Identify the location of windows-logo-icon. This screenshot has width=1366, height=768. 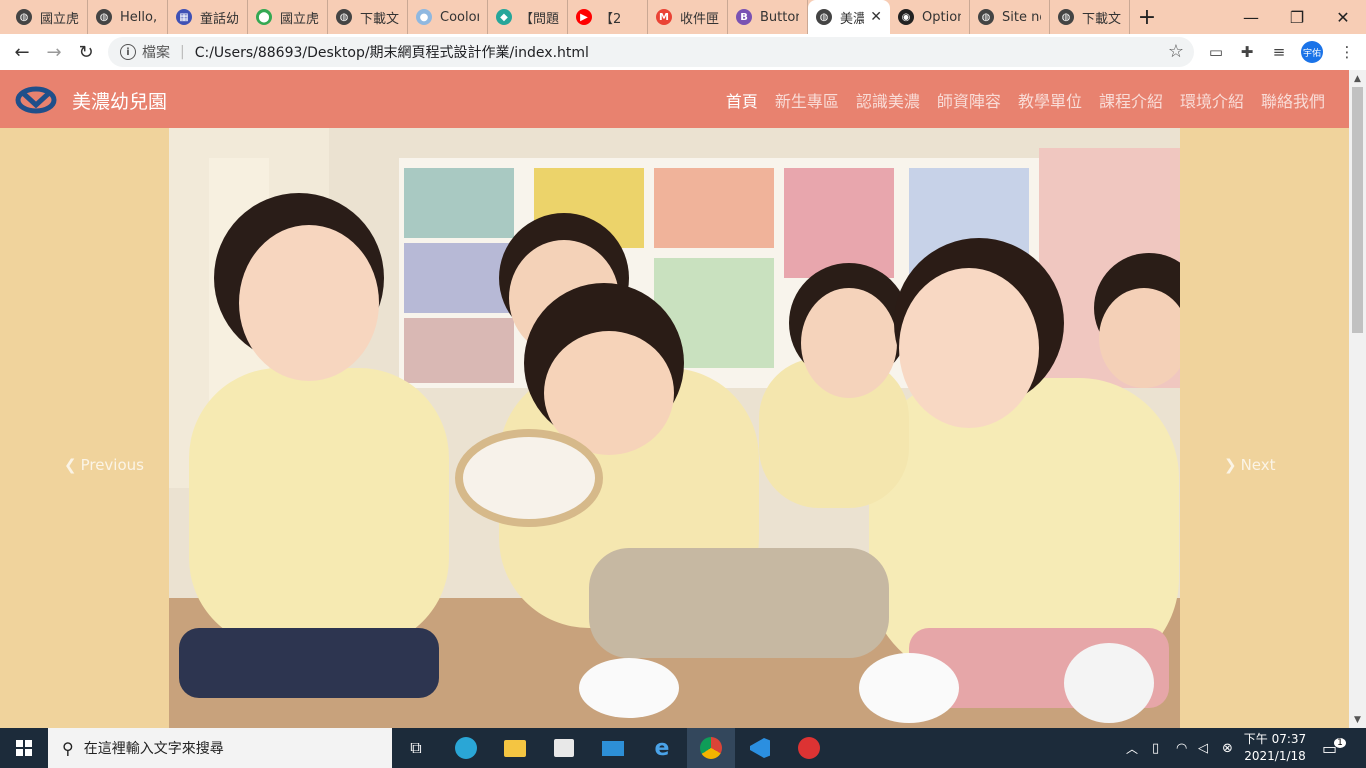
(24, 748).